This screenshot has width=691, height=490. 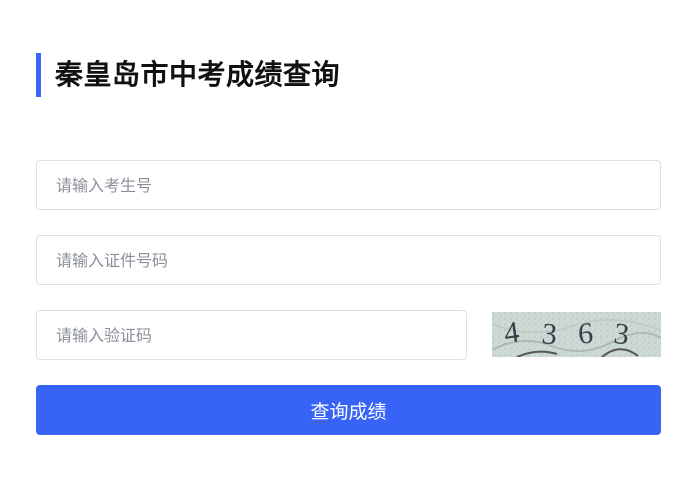 What do you see at coordinates (348, 185) in the screenshot?
I see `exam-number-input` at bounding box center [348, 185].